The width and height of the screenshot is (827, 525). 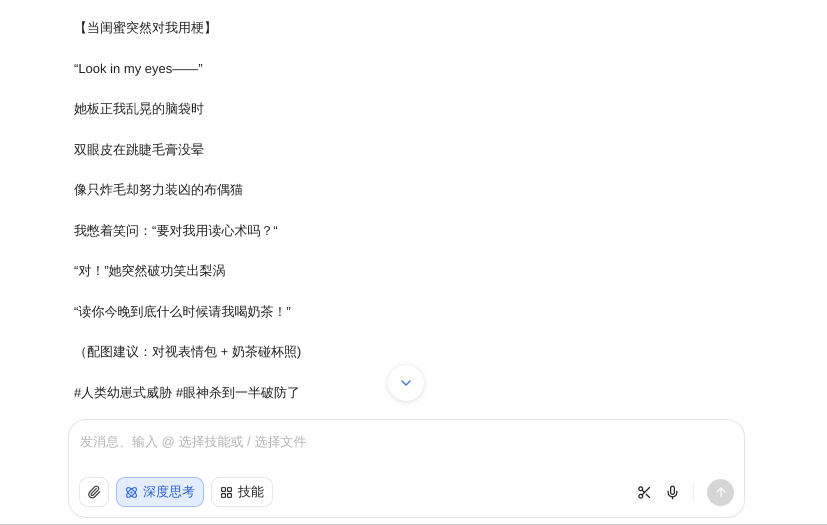 What do you see at coordinates (176, 231) in the screenshot?
I see `message-line: 我憋着笑问：“要对我用读心术吗？“` at bounding box center [176, 231].